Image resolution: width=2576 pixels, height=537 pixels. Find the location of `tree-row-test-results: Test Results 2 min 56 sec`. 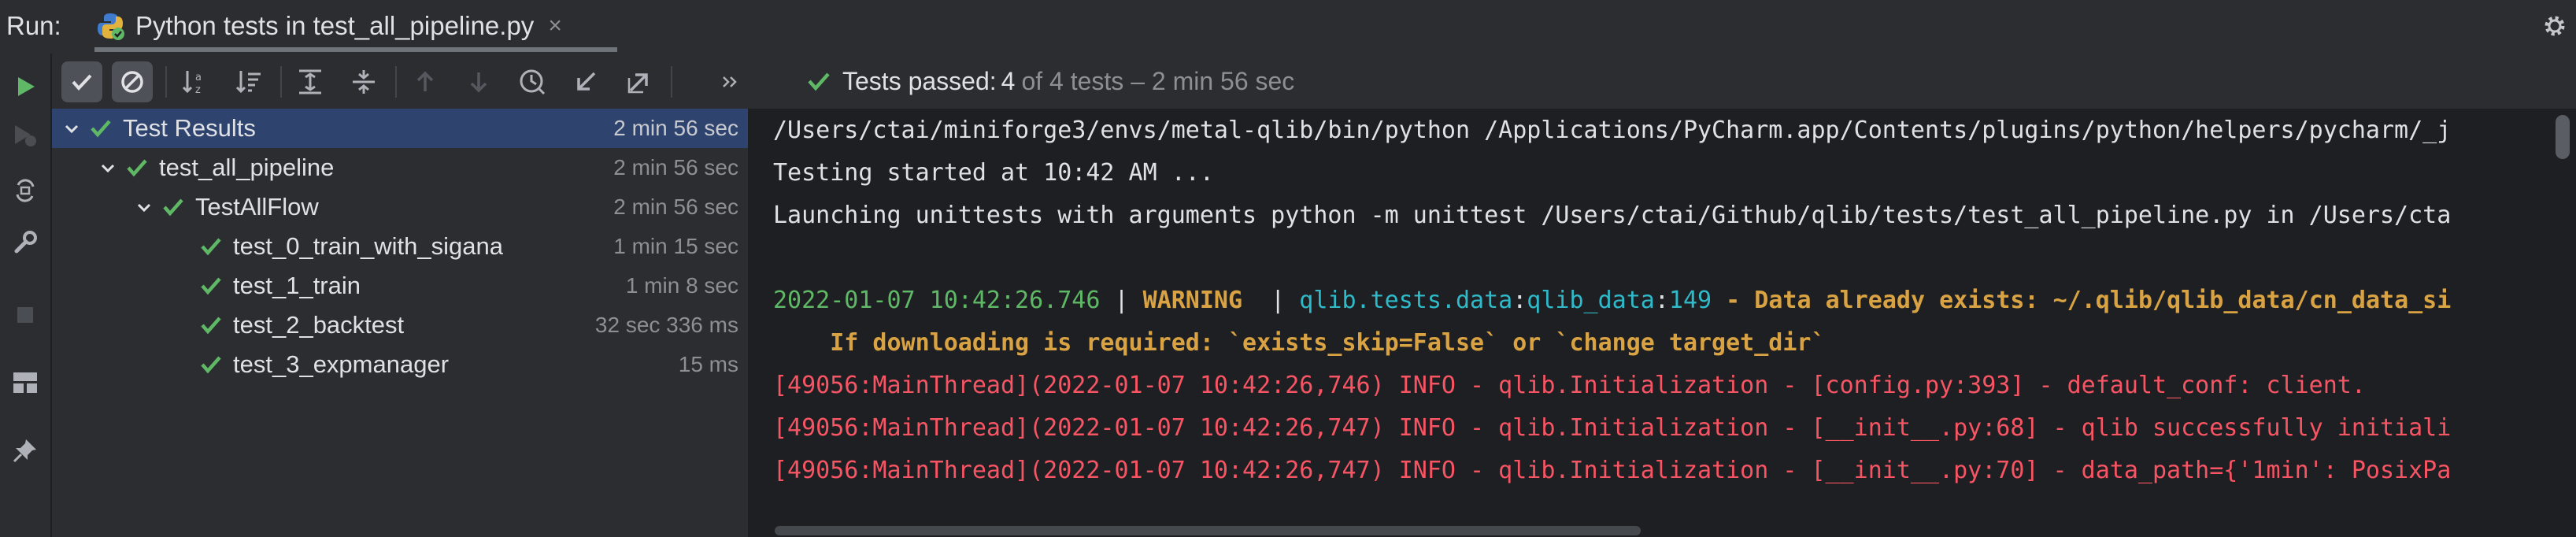

tree-row-test-results: Test Results 2 min 56 sec is located at coordinates (400, 128).